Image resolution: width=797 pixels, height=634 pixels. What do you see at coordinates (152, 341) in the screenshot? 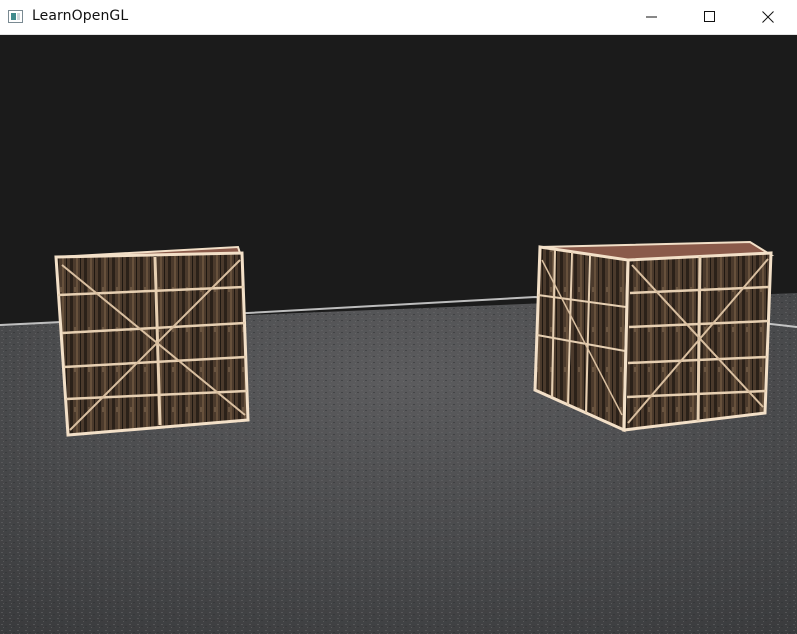
I see `crate-left` at bounding box center [152, 341].